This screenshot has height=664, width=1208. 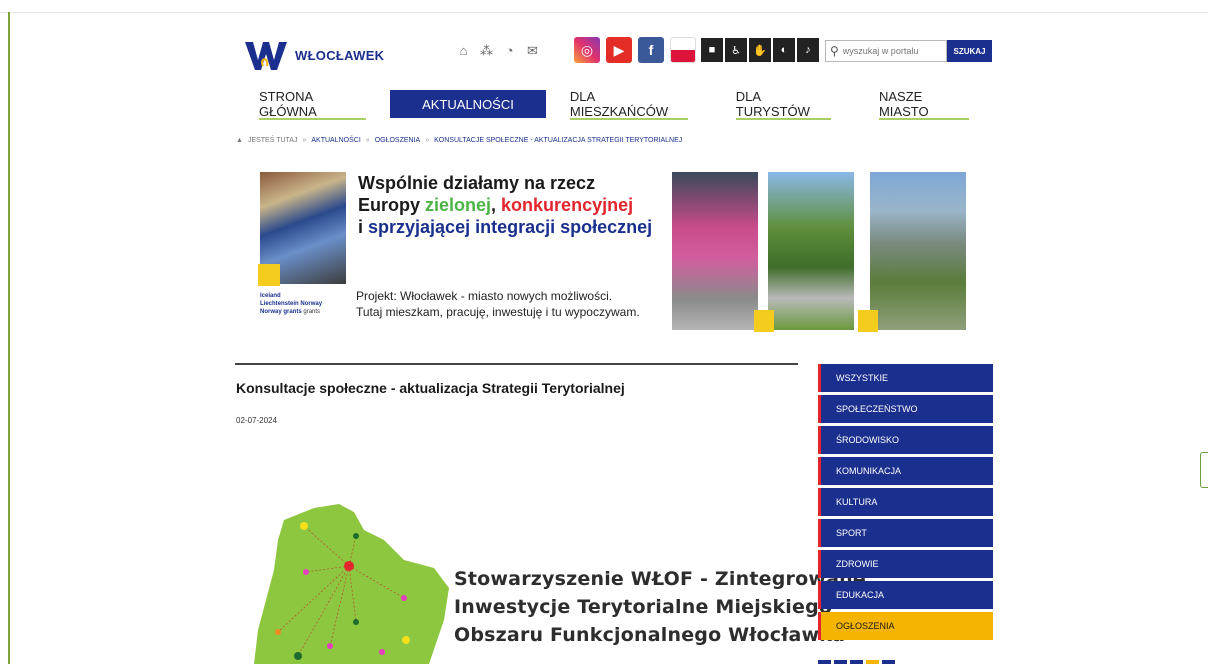 What do you see at coordinates (604, 12) in the screenshot?
I see `top-border` at bounding box center [604, 12].